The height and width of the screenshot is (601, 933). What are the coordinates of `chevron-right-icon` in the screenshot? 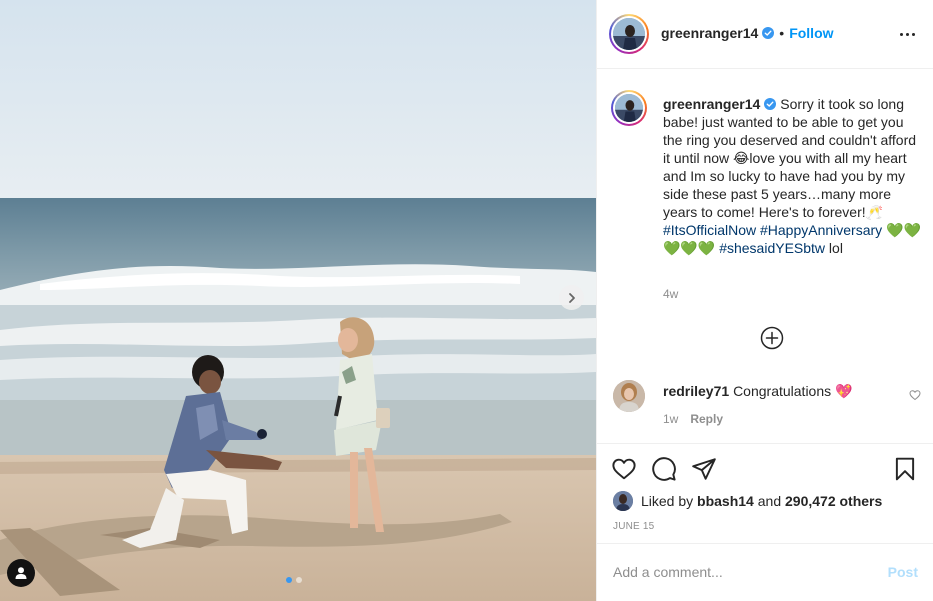 It's located at (571, 297).